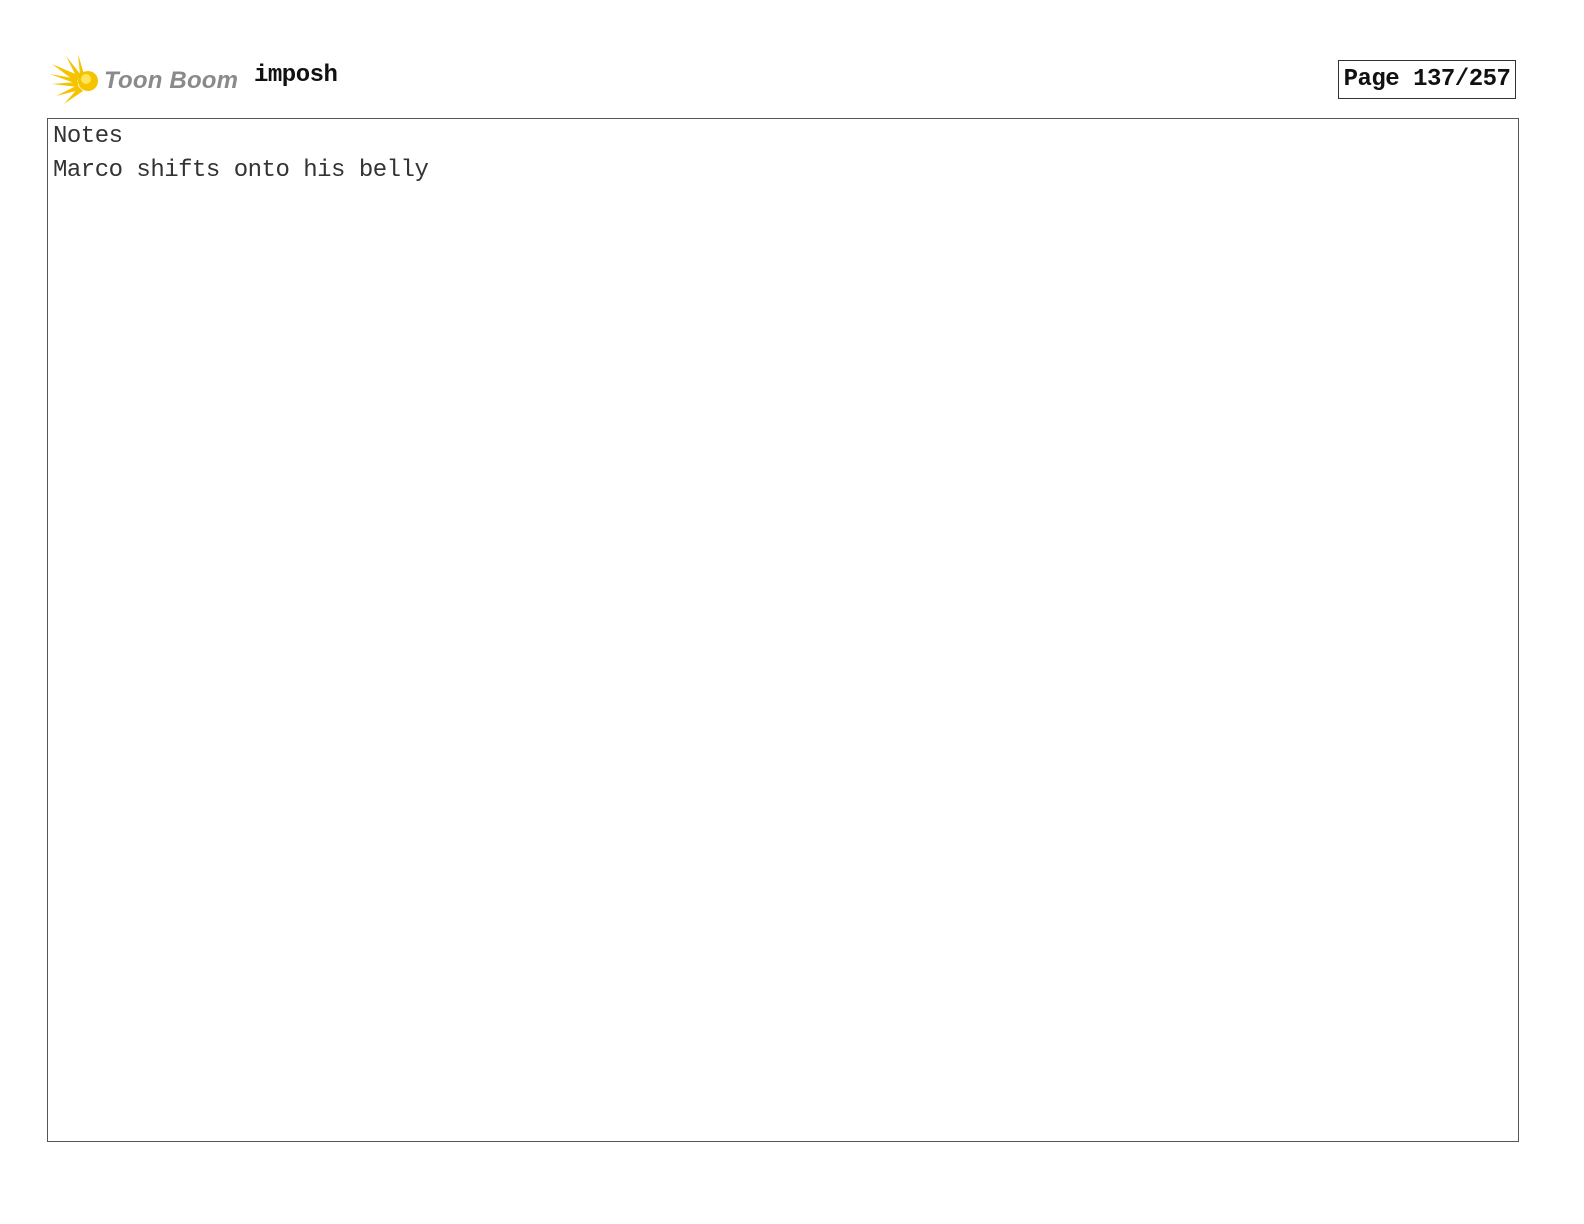 The width and height of the screenshot is (1584, 1224). What do you see at coordinates (241, 170) in the screenshot?
I see `notes-text: Marco shifts onto his belly` at bounding box center [241, 170].